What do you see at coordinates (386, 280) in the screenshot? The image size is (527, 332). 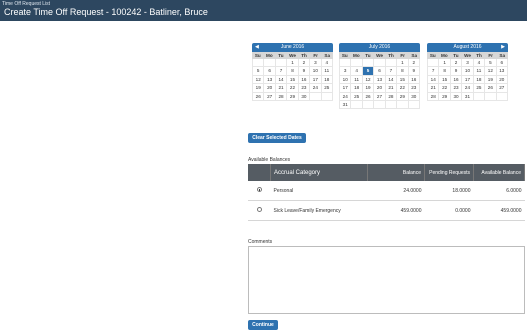 I see `comments-field` at bounding box center [386, 280].